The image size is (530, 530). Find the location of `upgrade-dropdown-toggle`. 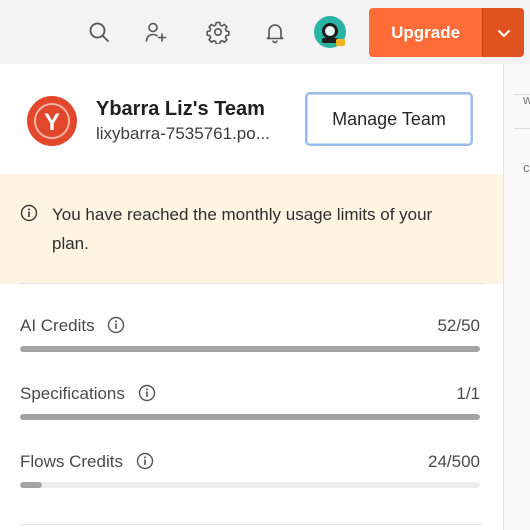

upgrade-dropdown-toggle is located at coordinates (503, 32).